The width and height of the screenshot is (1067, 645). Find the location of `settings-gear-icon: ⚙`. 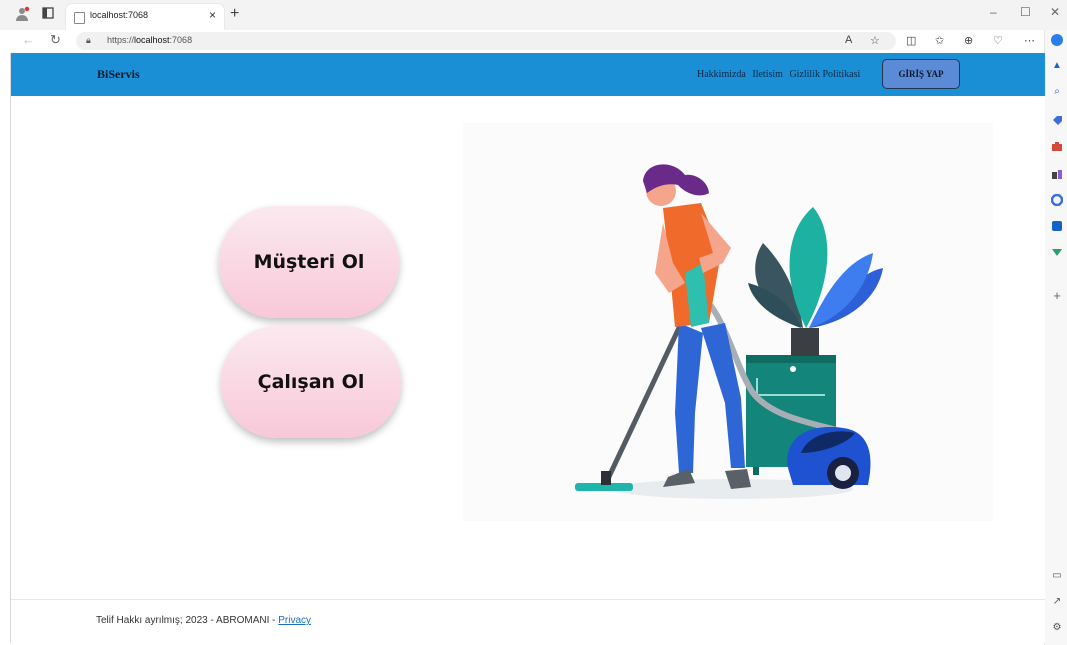

settings-gear-icon: ⚙ is located at coordinates (1057, 628).